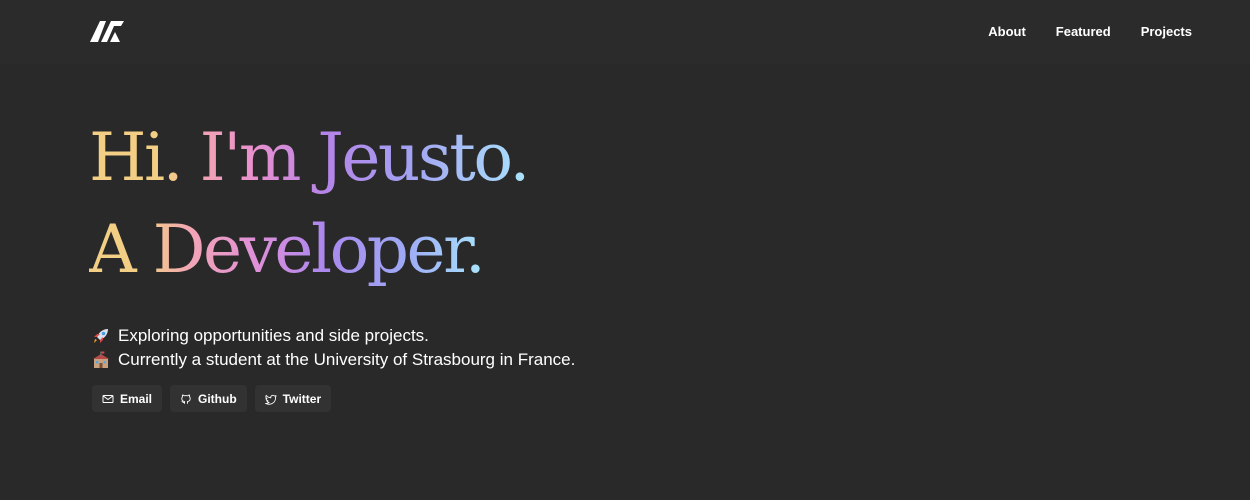  What do you see at coordinates (287, 250) in the screenshot?
I see `hero-role: A Developer.` at bounding box center [287, 250].